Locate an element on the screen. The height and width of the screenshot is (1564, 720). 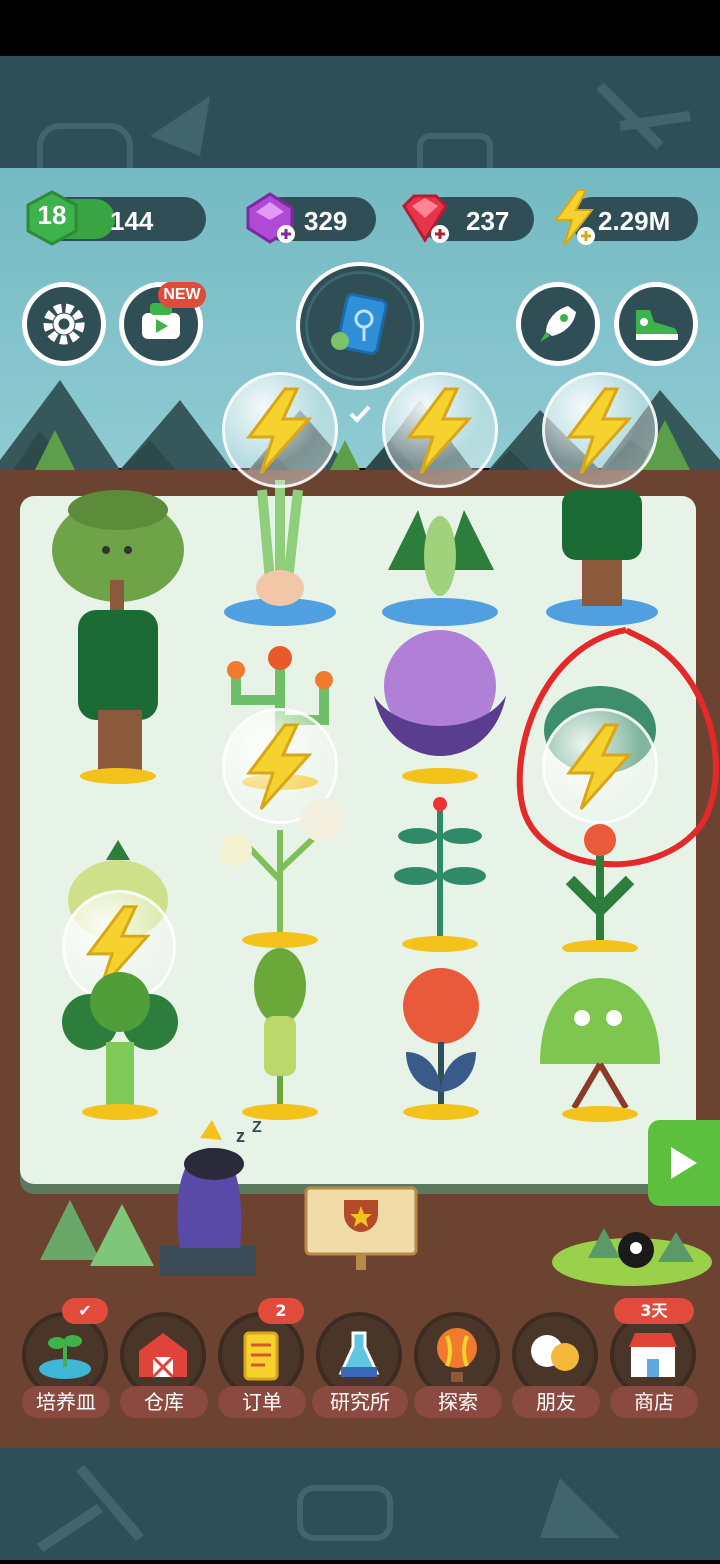
rocket-button is located at coordinates (558, 324).